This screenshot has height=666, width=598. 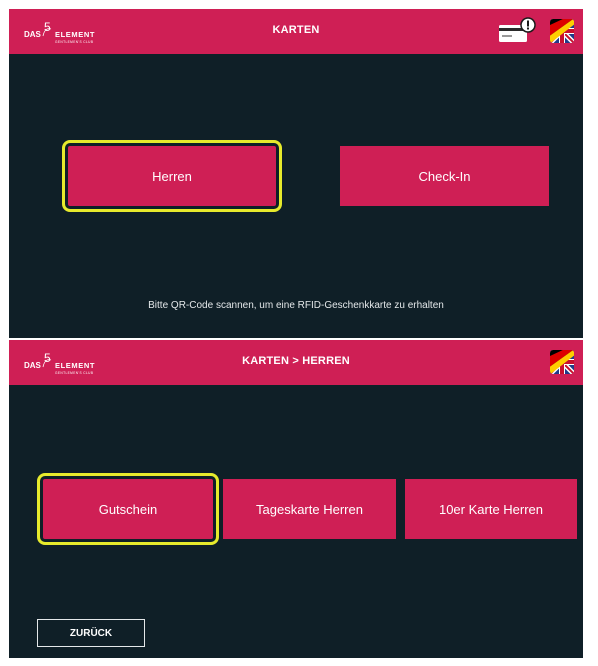 I want to click on gutschein-button: Gutschein, so click(x=128, y=509).